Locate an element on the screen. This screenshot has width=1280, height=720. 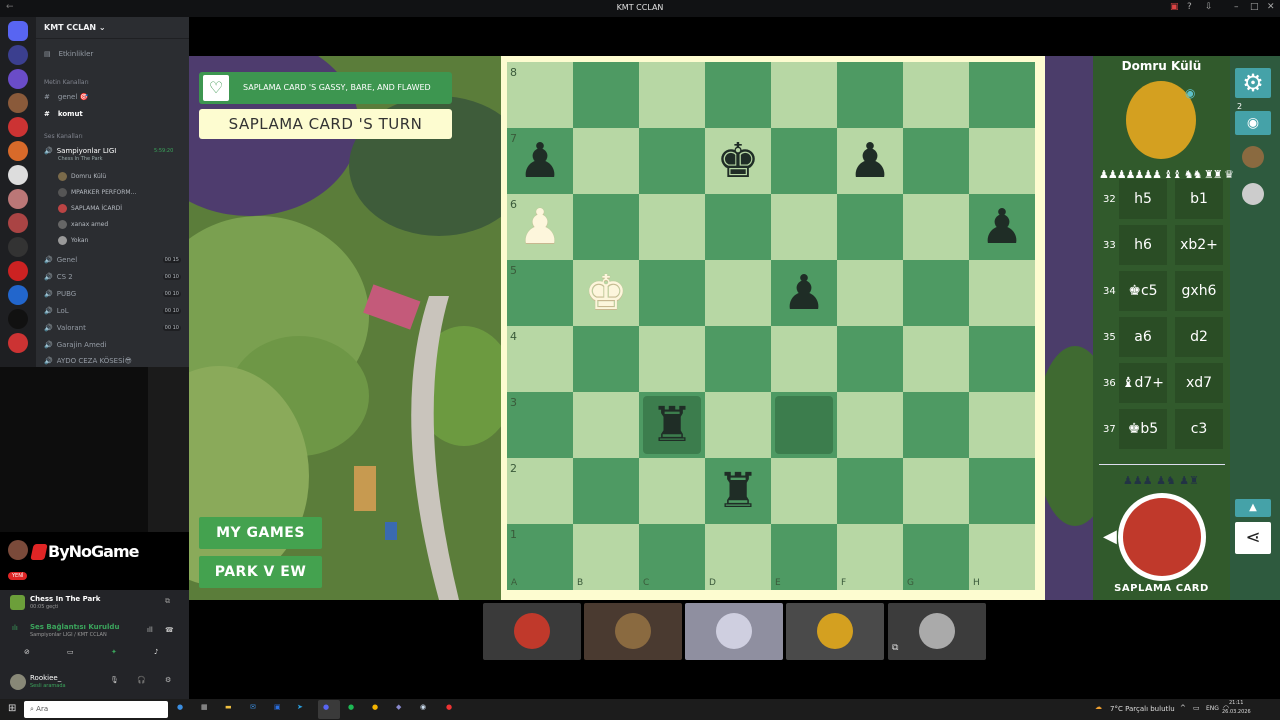
board-square-d6 is located at coordinates (738, 227).